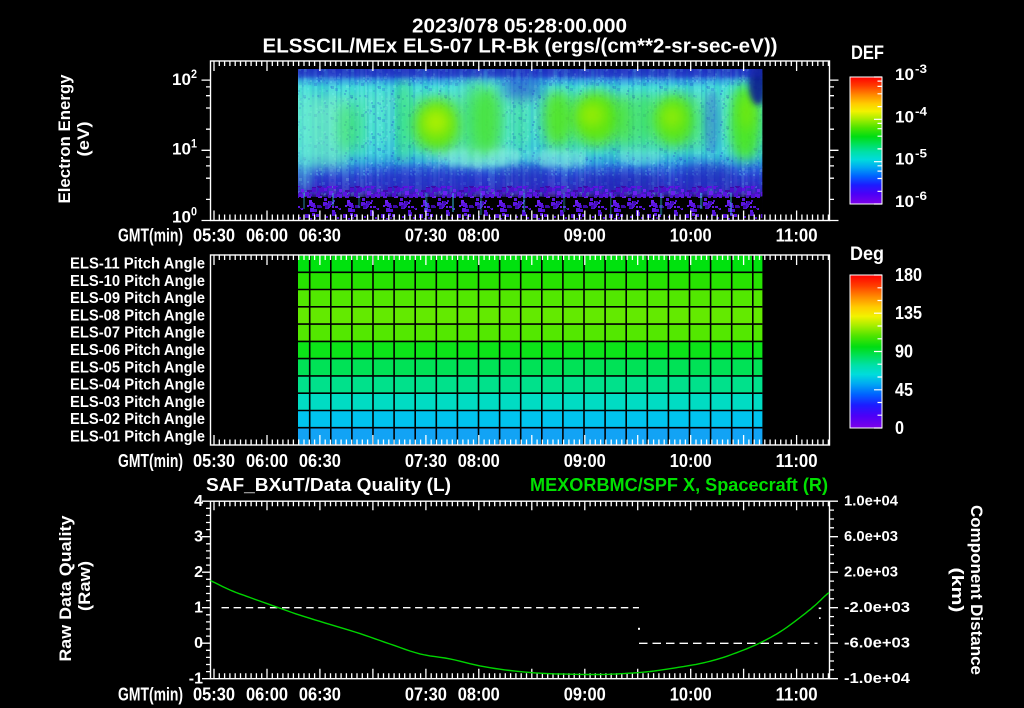 The image size is (1024, 708). I want to click on svg-text: ELS-02 Pitch Angle, so click(137, 419).